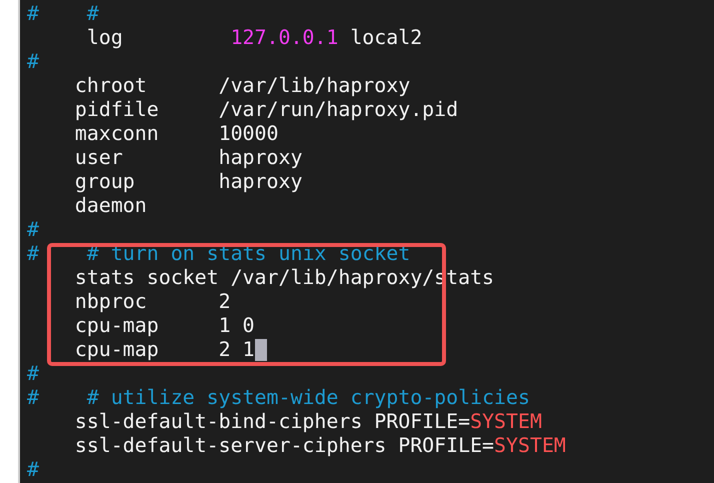 This screenshot has width=714, height=483. I want to click on code-text: user haproxy, so click(188, 158).